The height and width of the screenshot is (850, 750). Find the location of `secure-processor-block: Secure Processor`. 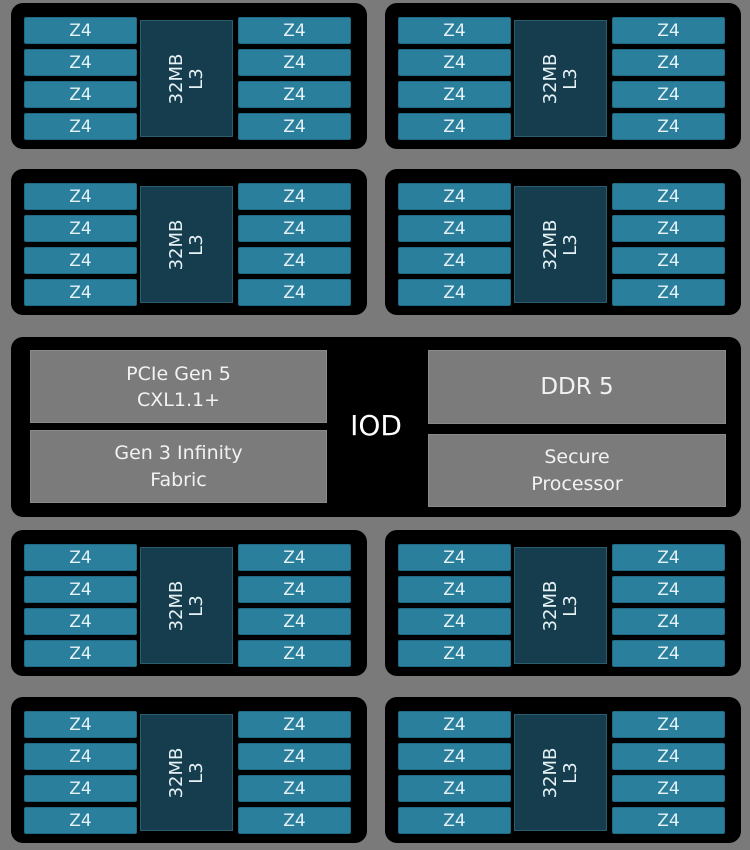

secure-processor-block: Secure Processor is located at coordinates (577, 470).